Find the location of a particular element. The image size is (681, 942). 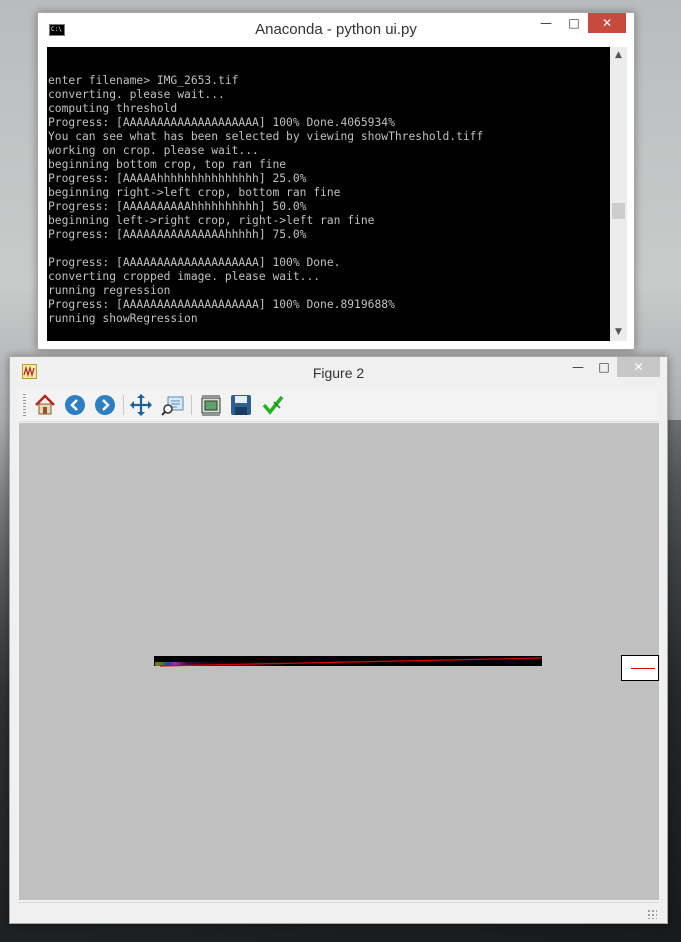

console-line: Progress: [AAAAAAAAAAhhhhhhhhhh] 50.0% is located at coordinates (177, 206).